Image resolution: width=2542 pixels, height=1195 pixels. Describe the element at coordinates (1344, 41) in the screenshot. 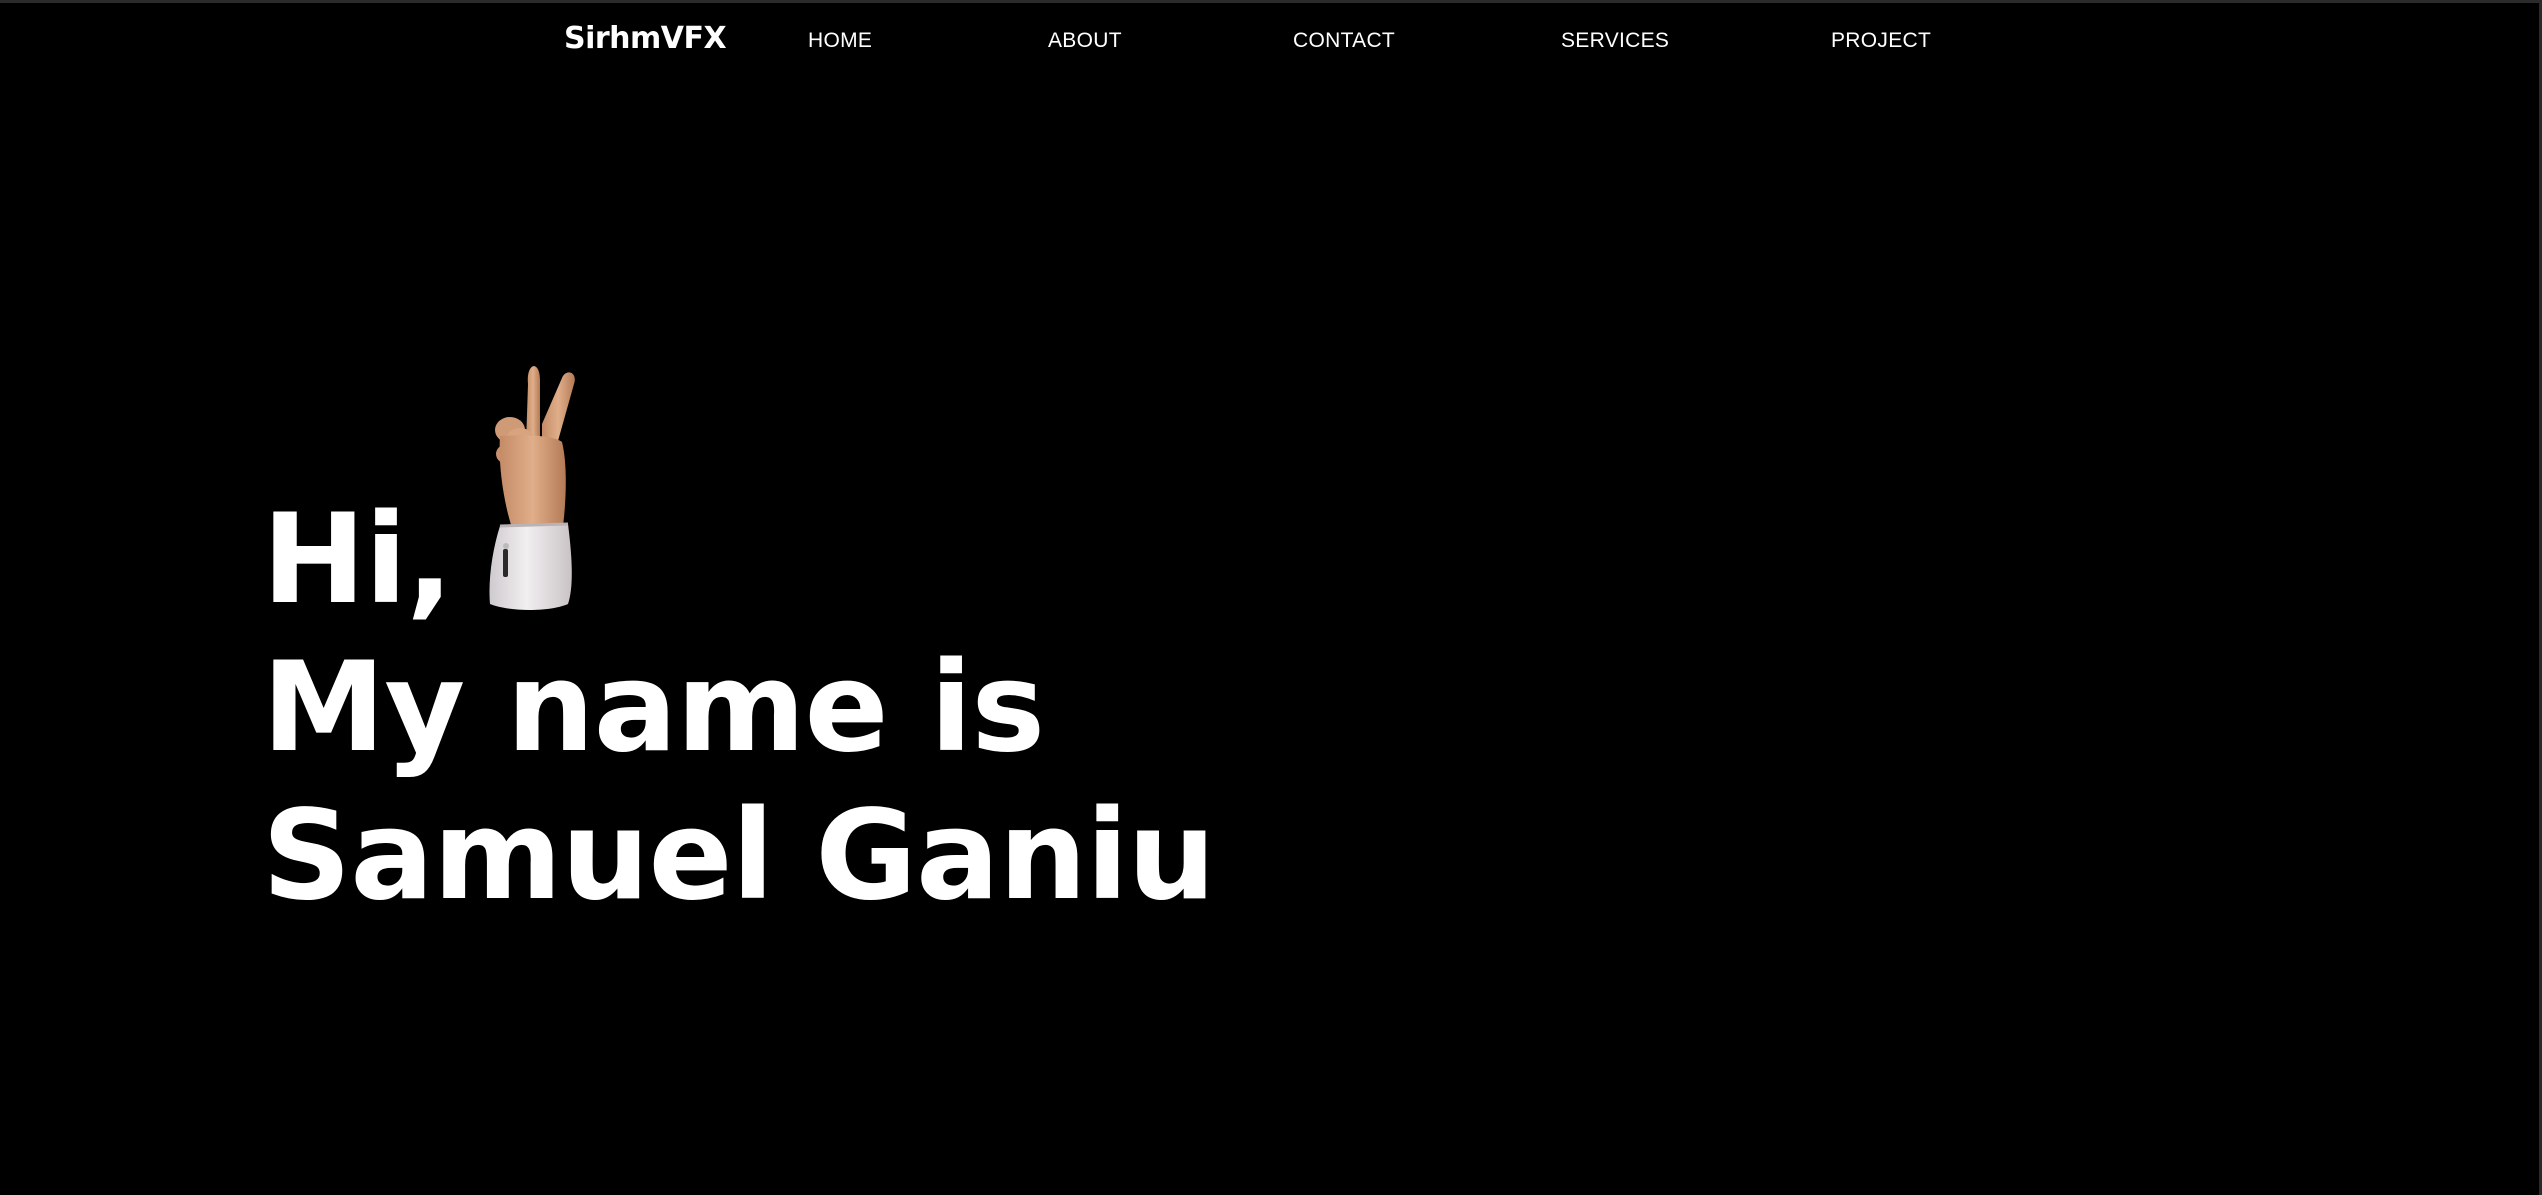

I see `nav-link-contact: CONTACT` at that location.